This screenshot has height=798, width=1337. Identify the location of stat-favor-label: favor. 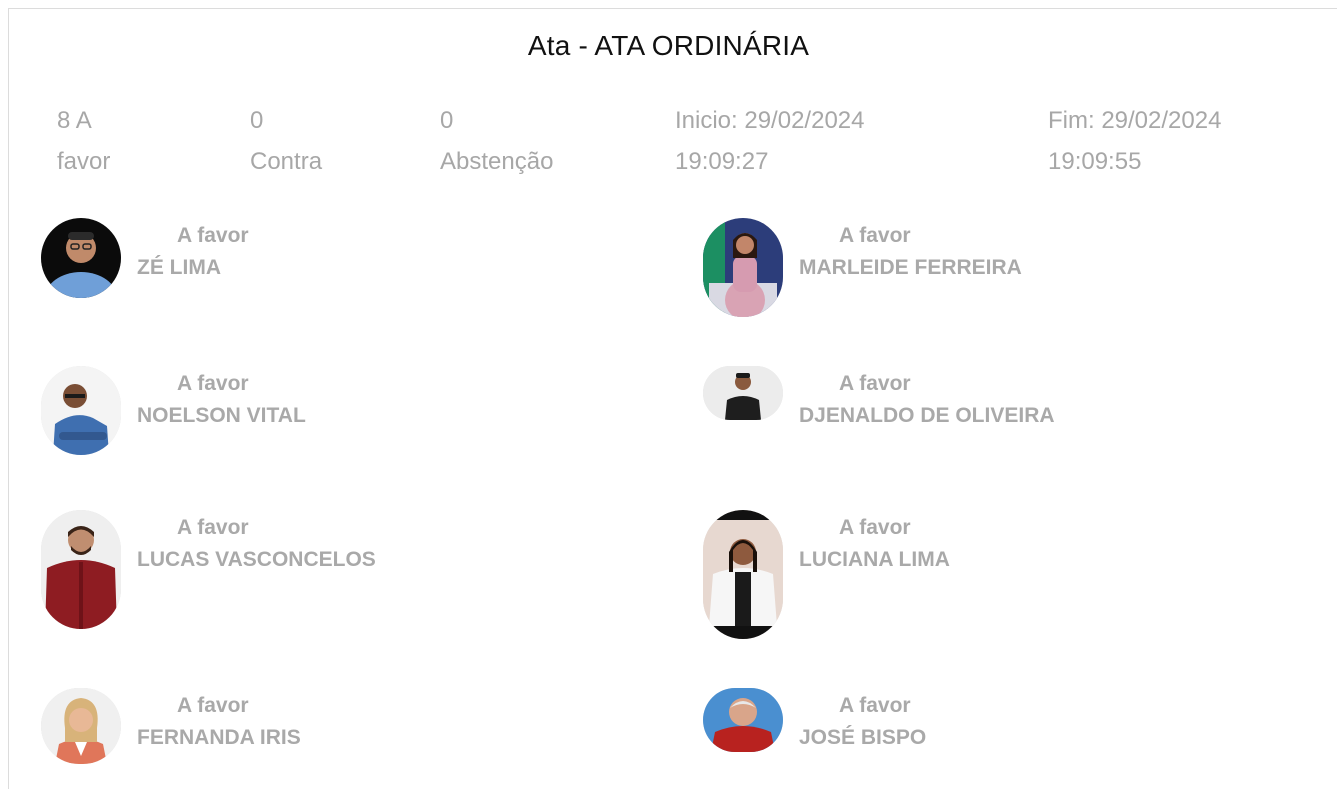
(84, 161).